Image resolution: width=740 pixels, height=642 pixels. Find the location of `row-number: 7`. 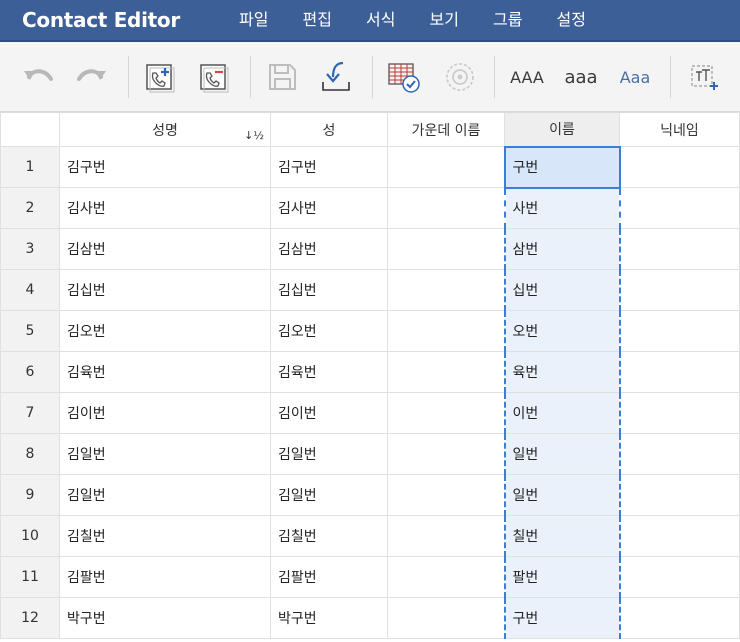

row-number: 7 is located at coordinates (30, 413).